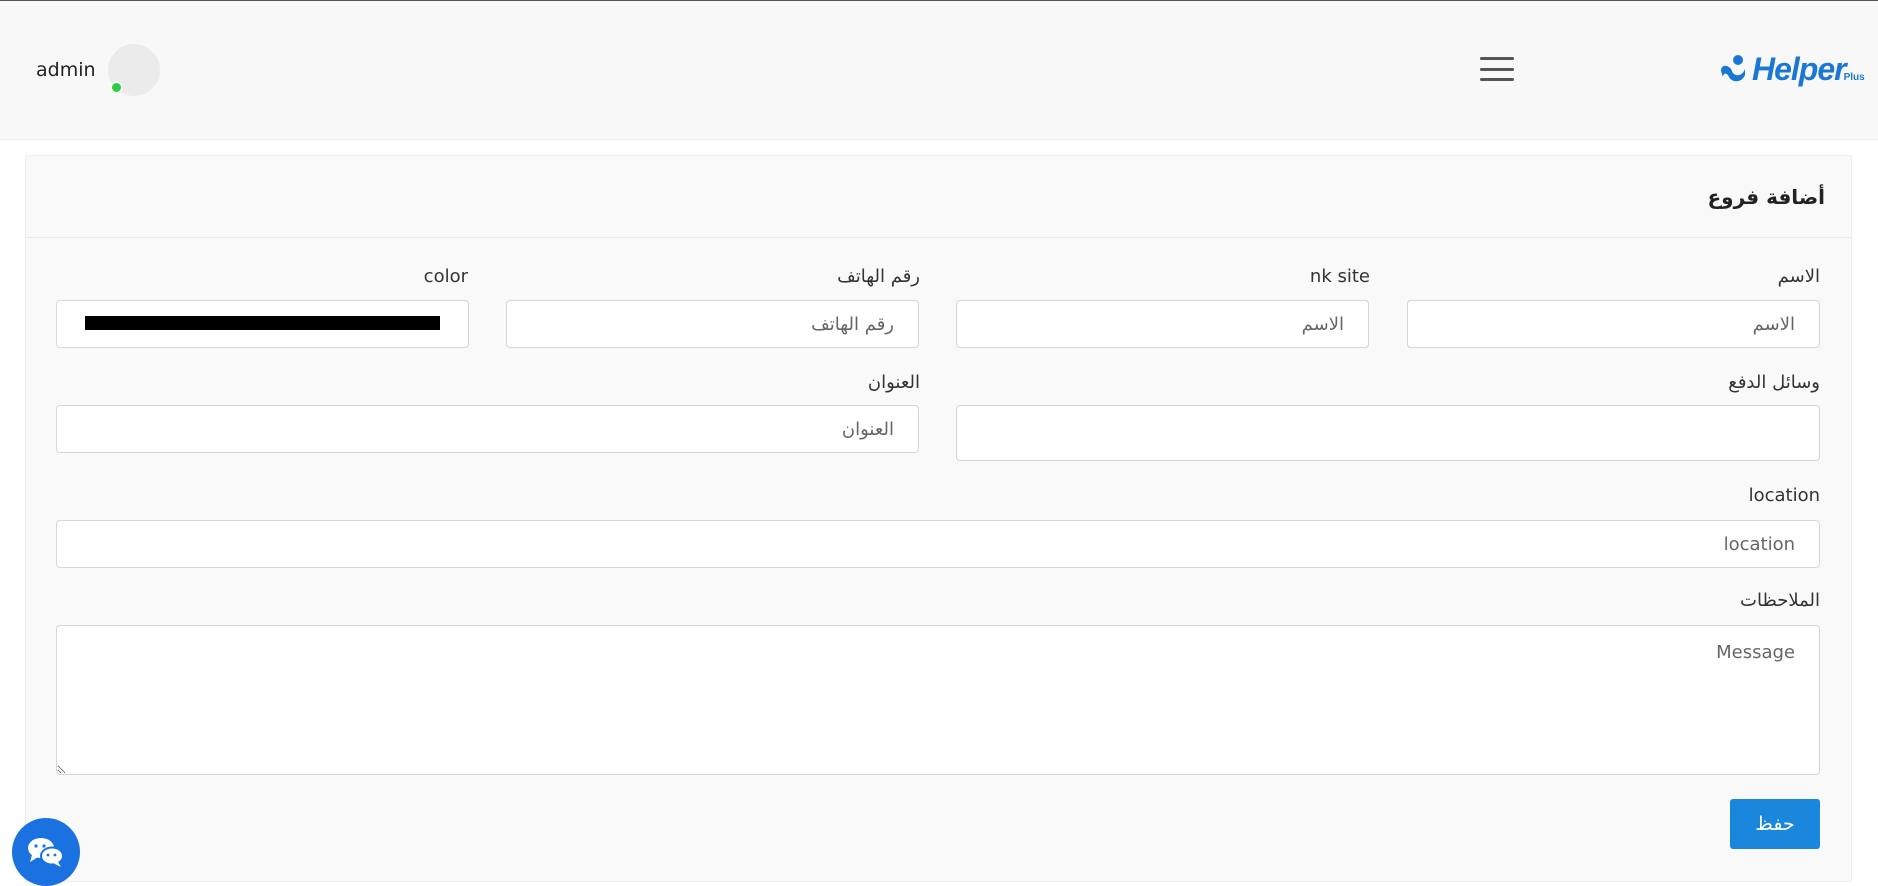 The height and width of the screenshot is (886, 1878). What do you see at coordinates (133, 70) in the screenshot?
I see `avatar` at bounding box center [133, 70].